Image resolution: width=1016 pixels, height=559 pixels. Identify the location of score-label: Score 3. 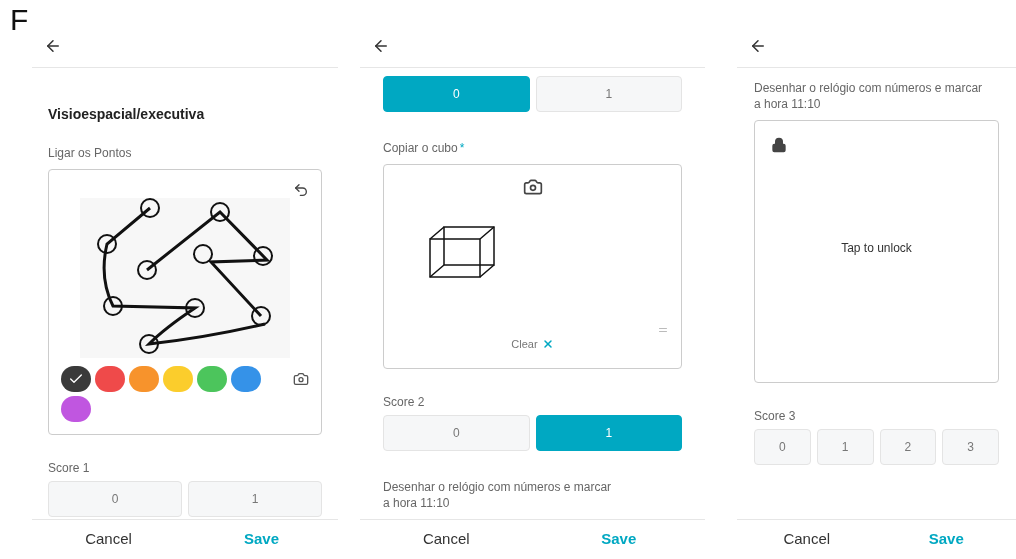
(775, 416).